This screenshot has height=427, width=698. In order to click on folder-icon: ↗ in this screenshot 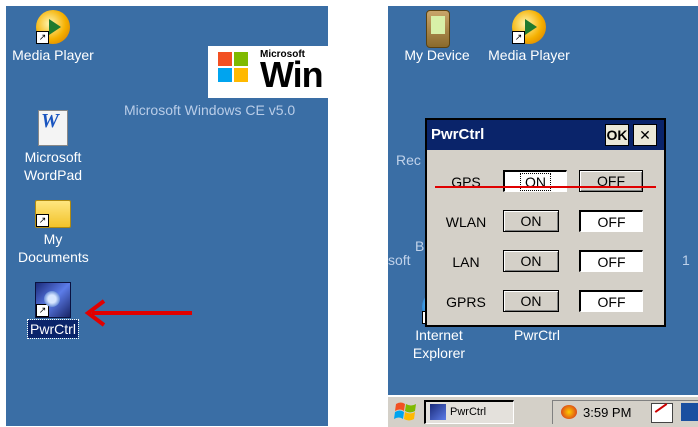, I will do `click(53, 214)`.